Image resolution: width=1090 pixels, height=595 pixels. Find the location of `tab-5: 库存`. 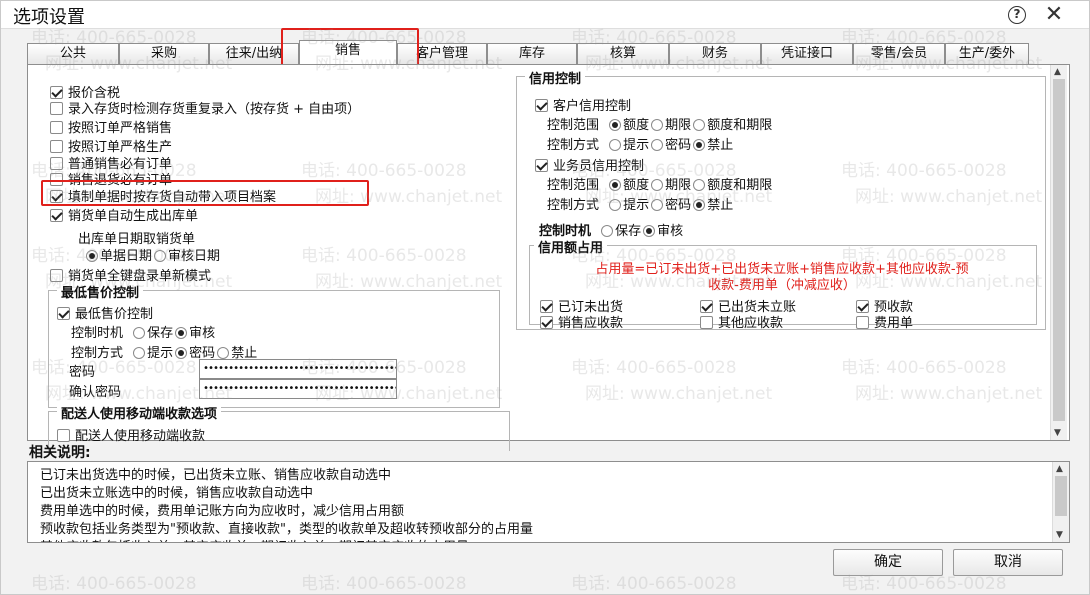

tab-5: 库存 is located at coordinates (532, 54).